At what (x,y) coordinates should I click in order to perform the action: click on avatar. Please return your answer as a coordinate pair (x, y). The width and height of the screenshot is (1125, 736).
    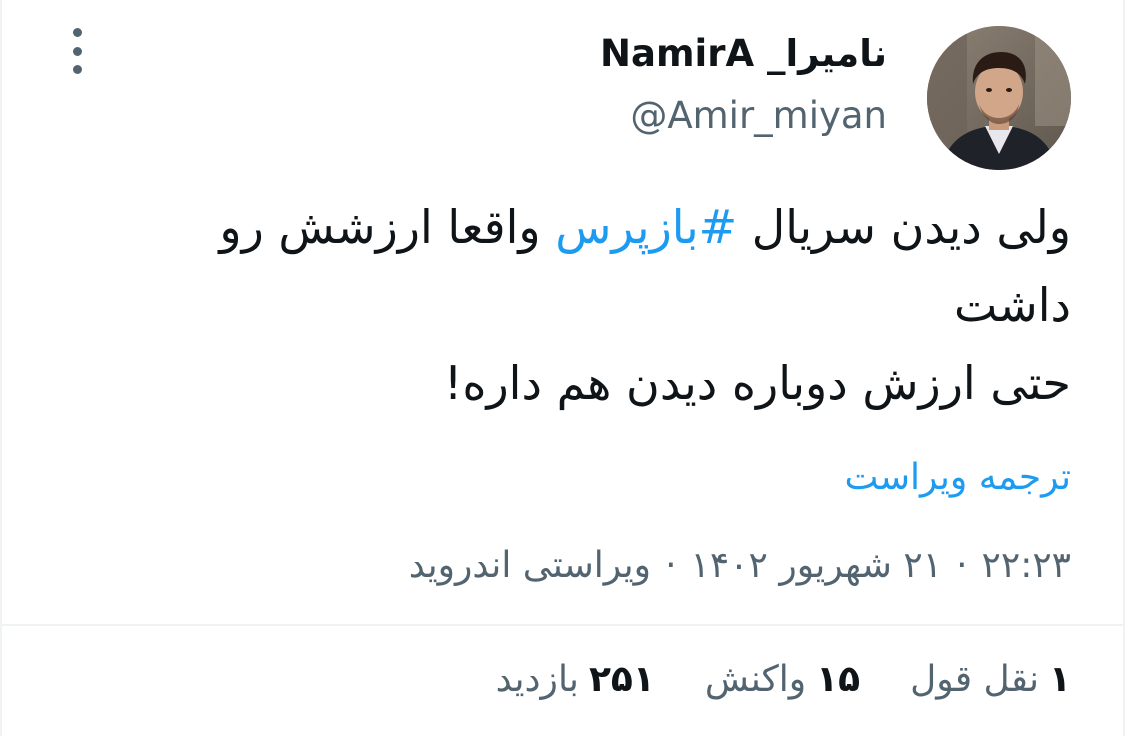
    Looking at the image, I should click on (999, 98).